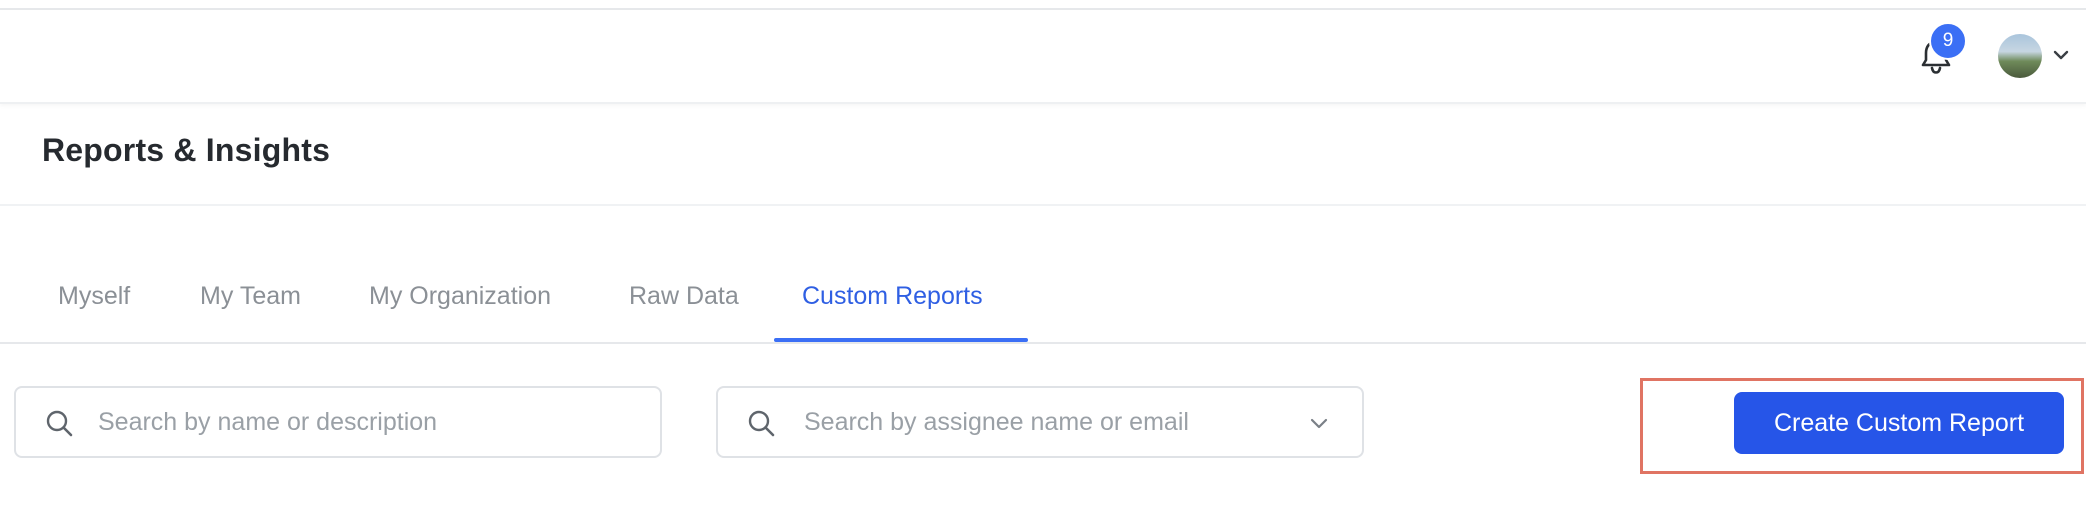 The image size is (2086, 516). Describe the element at coordinates (1948, 41) in the screenshot. I see `notification-badge: 9` at that location.